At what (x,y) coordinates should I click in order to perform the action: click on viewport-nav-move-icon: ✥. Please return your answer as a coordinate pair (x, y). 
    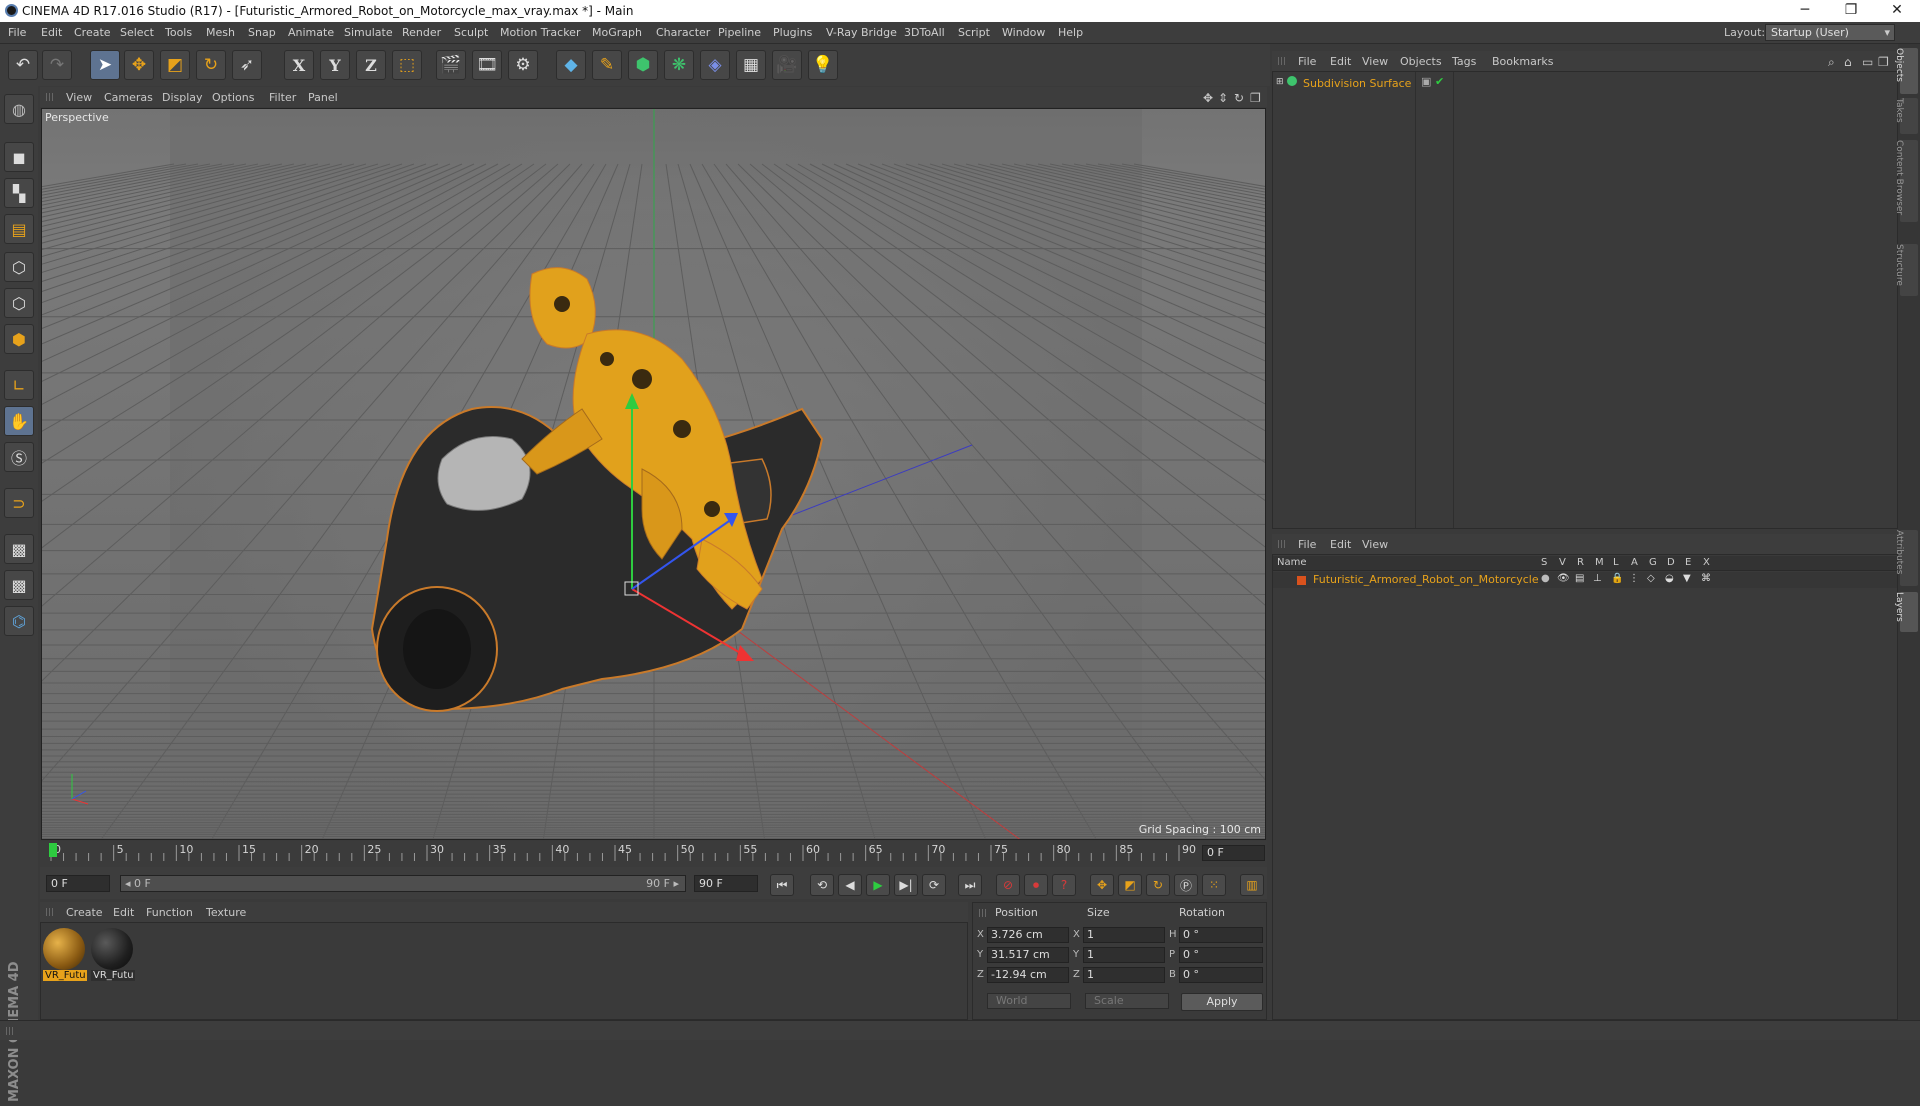
    Looking at the image, I should click on (1208, 98).